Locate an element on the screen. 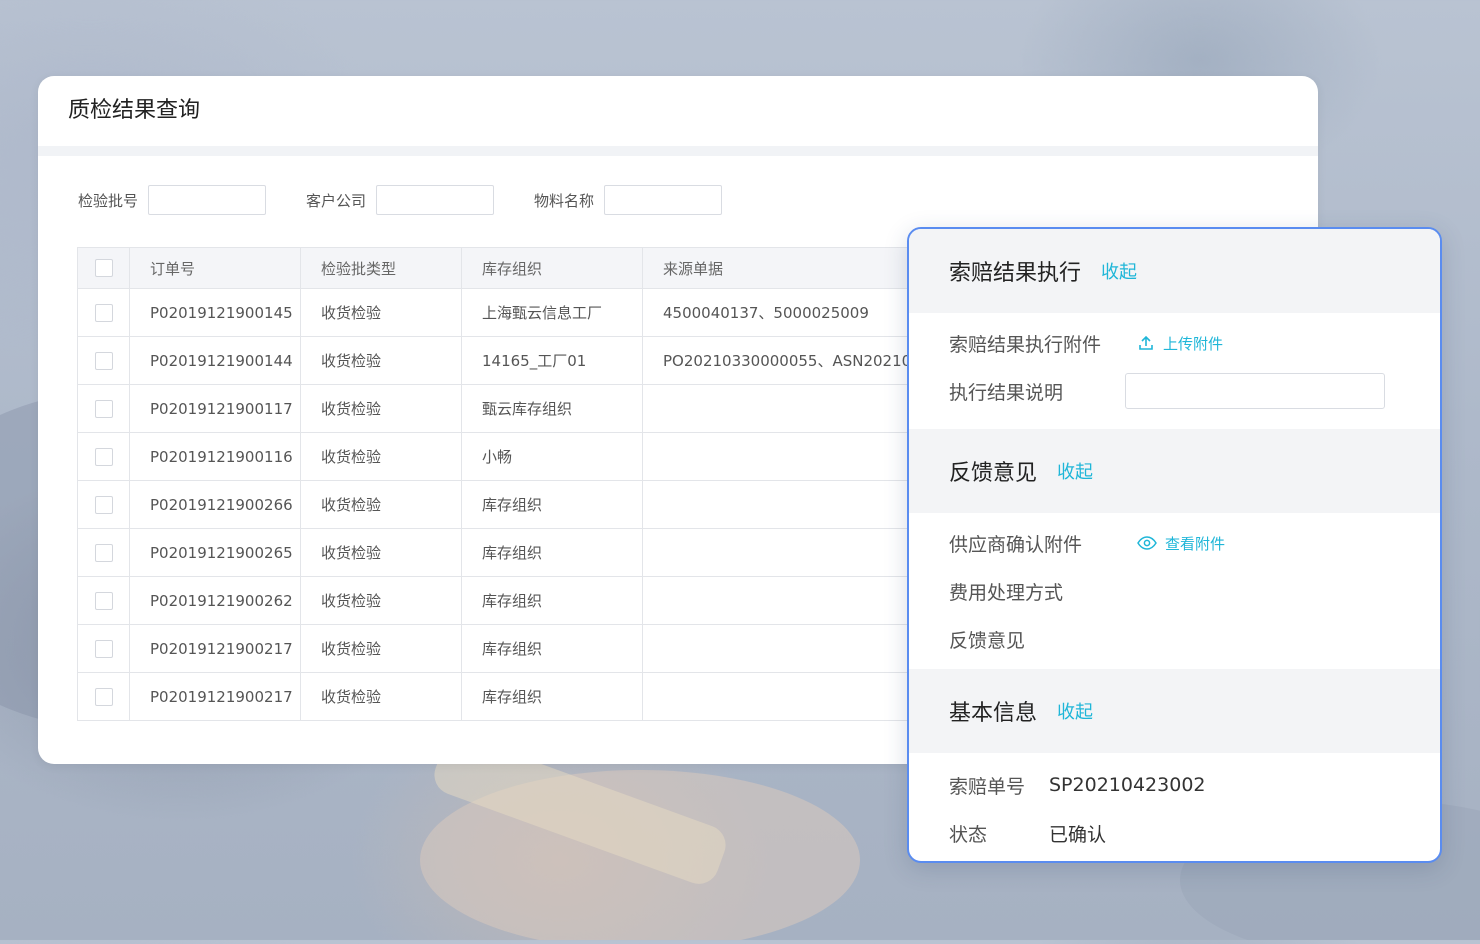 This screenshot has width=1480, height=944. status-label: 状态 is located at coordinates (968, 834).